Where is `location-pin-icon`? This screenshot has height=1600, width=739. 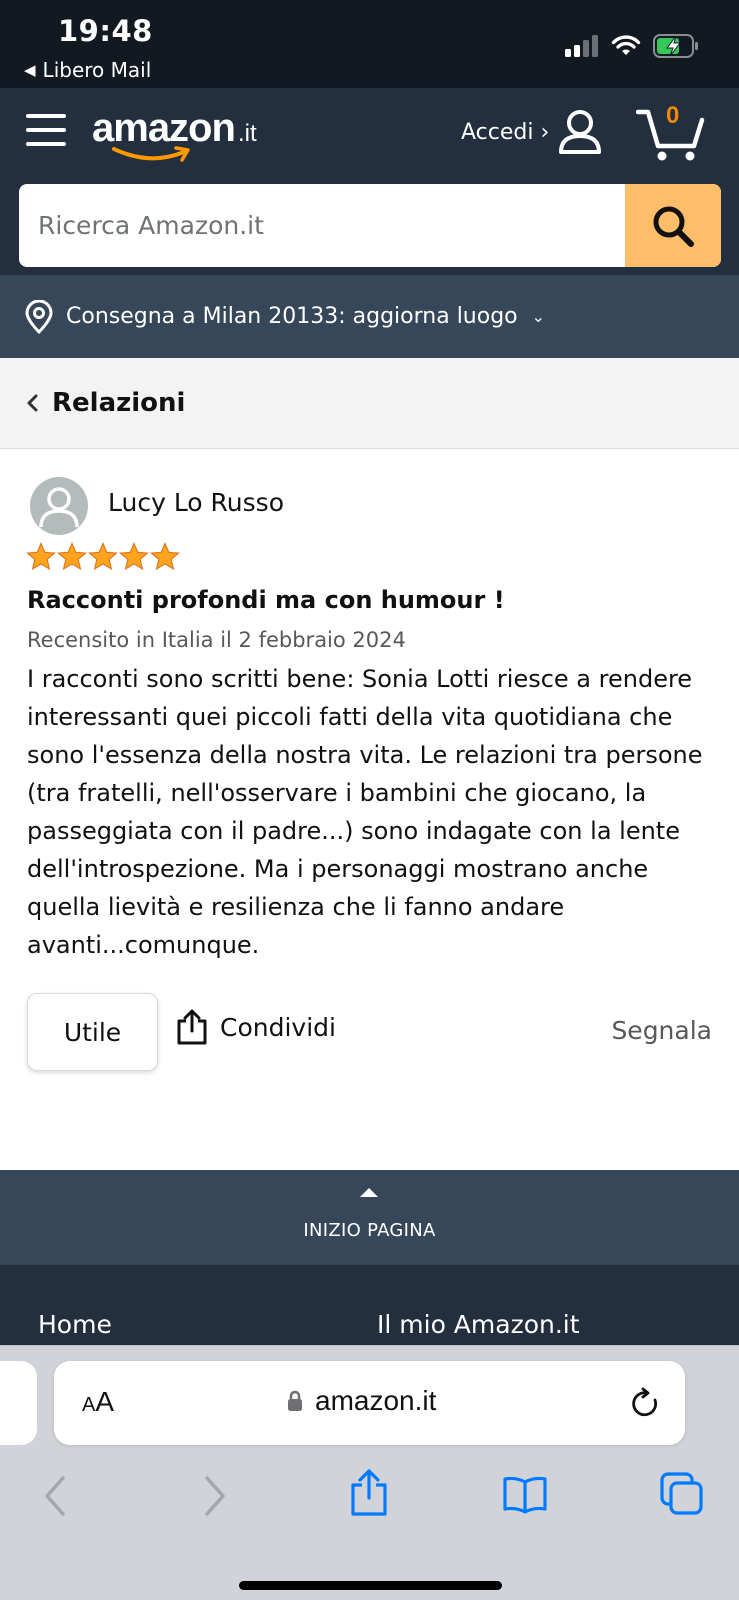 location-pin-icon is located at coordinates (39, 316).